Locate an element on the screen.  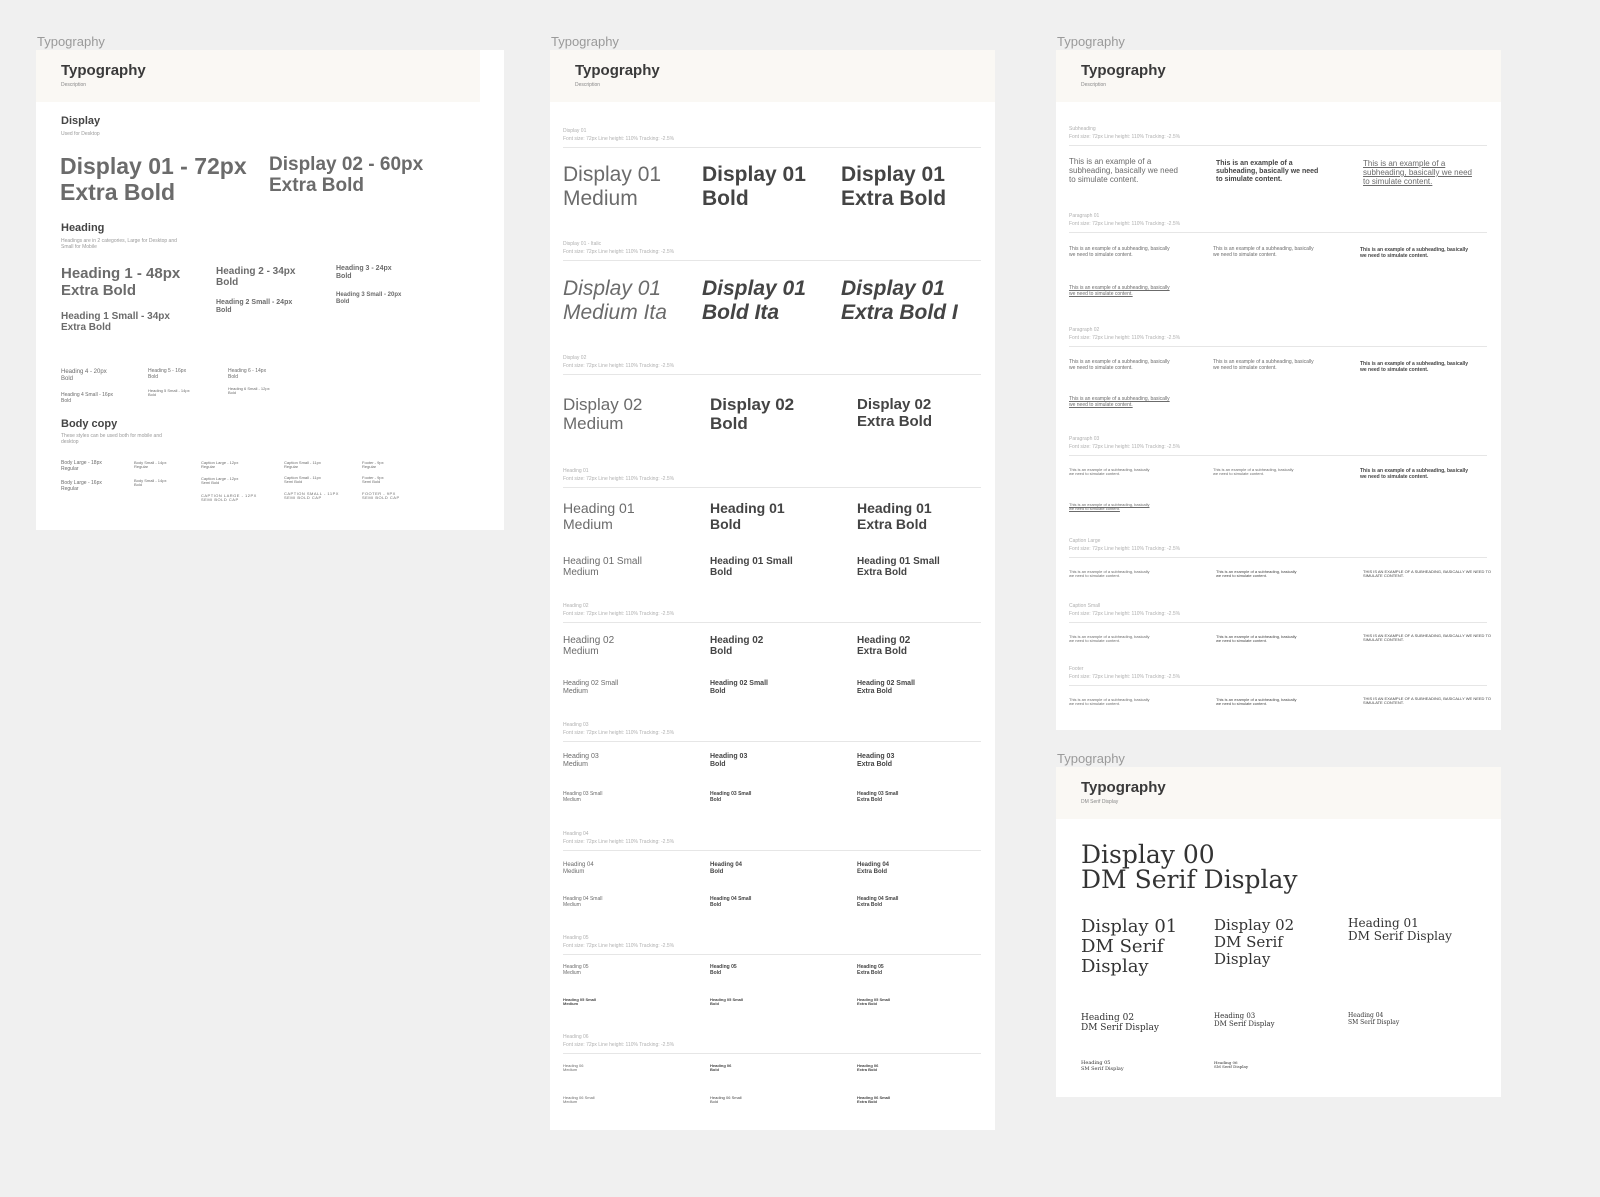
display02-medium: Display 02 Medium is located at coordinates (603, 414).